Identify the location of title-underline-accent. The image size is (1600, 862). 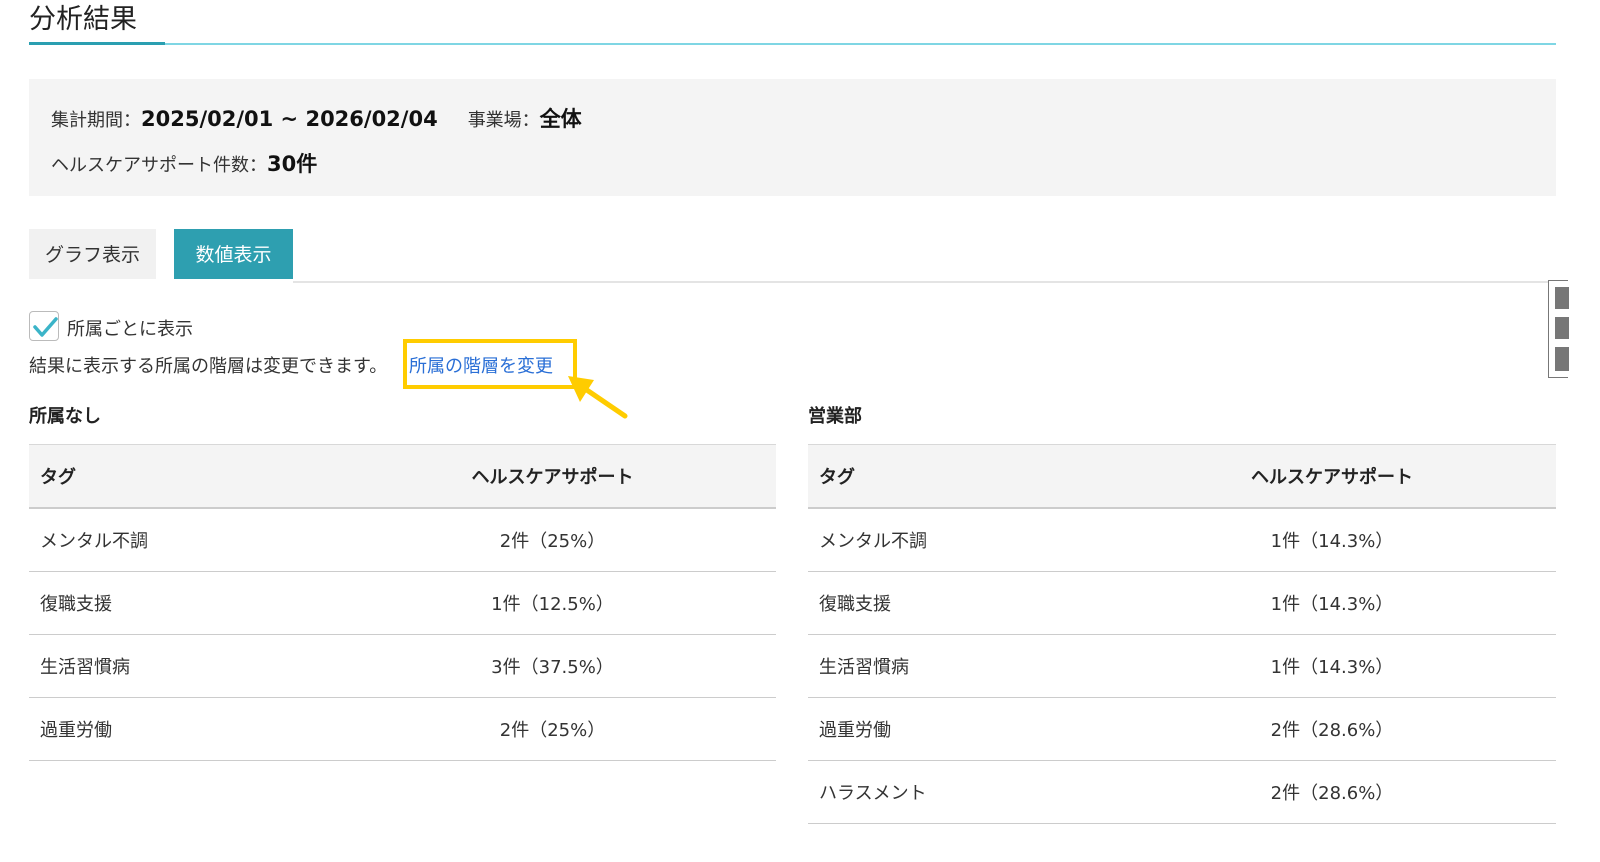
(97, 43).